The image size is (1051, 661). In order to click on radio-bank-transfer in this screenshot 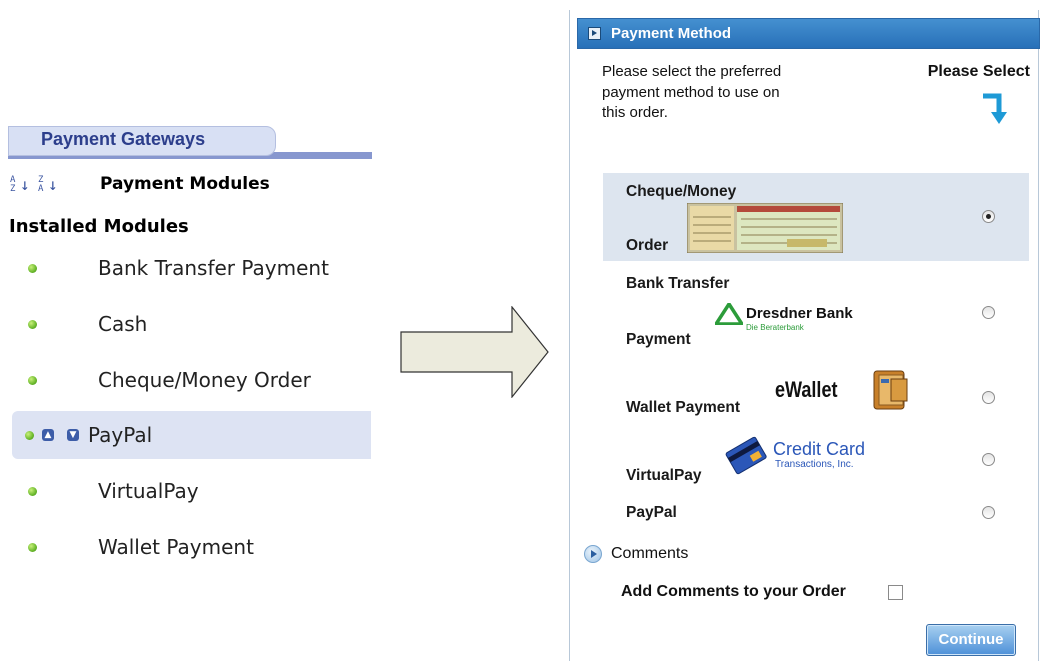, I will do `click(988, 312)`.